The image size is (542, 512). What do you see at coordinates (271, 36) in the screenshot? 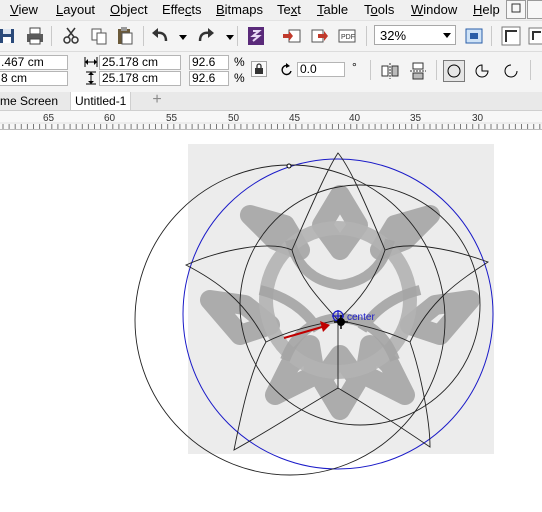
I see `standard-toolbar: PDF 32%` at bounding box center [271, 36].